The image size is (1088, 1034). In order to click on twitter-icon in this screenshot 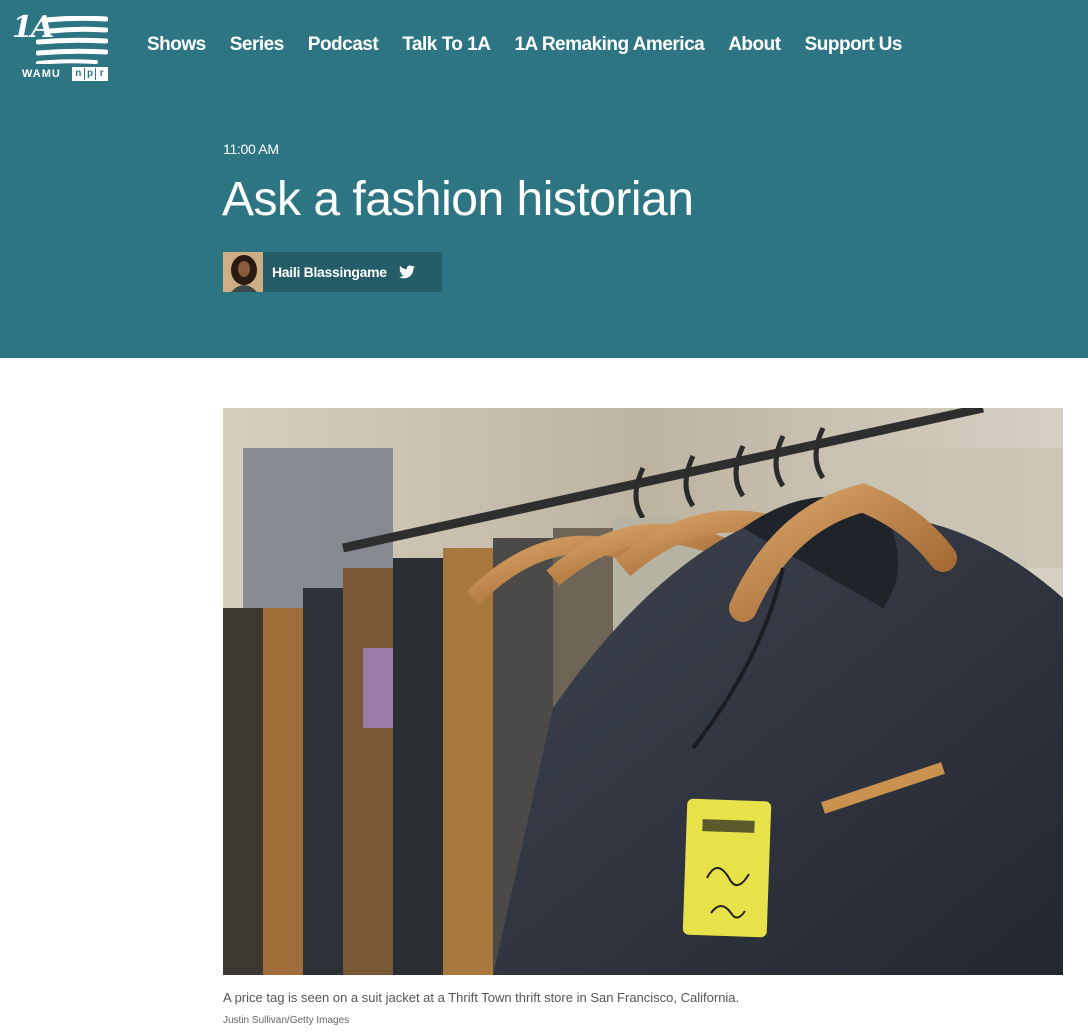, I will do `click(406, 272)`.